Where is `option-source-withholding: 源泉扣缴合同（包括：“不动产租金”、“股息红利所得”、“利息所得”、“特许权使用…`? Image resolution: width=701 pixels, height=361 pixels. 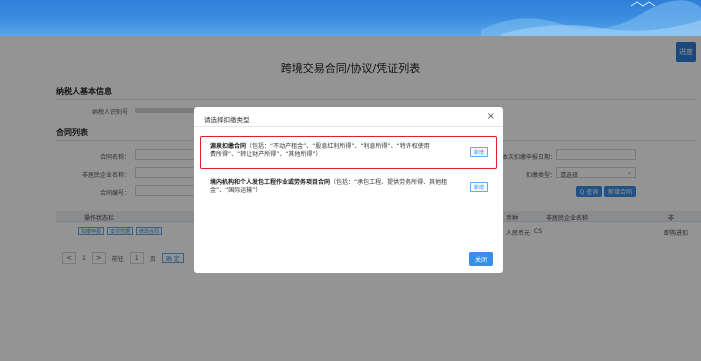
option-source-withholding: 源泉扣缴合同（包括：“不动产租金”、“股息红利所得”、“利息所得”、“特许权使用… is located at coordinates (335, 151).